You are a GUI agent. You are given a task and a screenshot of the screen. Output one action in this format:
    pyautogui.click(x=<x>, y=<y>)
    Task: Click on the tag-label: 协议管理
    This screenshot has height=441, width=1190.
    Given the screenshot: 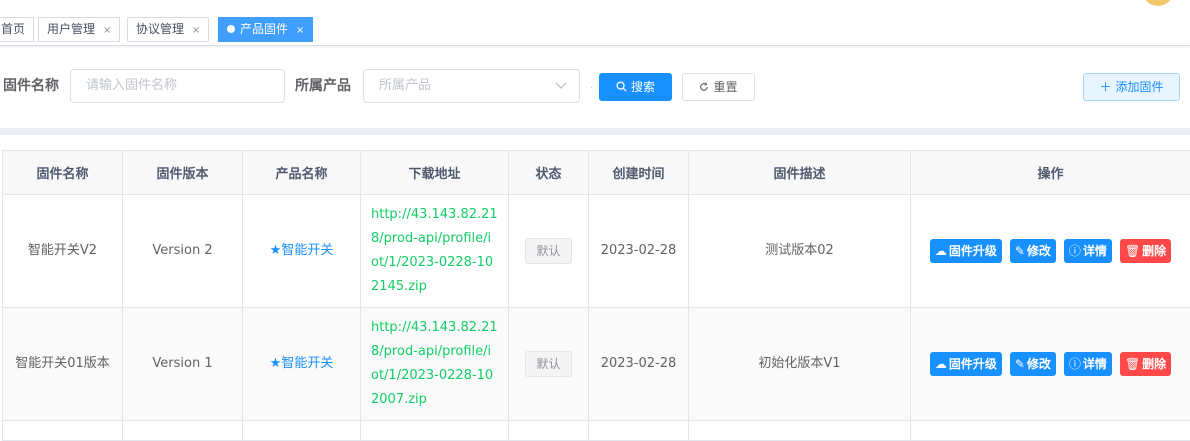 What is the action you would take?
    pyautogui.click(x=160, y=29)
    